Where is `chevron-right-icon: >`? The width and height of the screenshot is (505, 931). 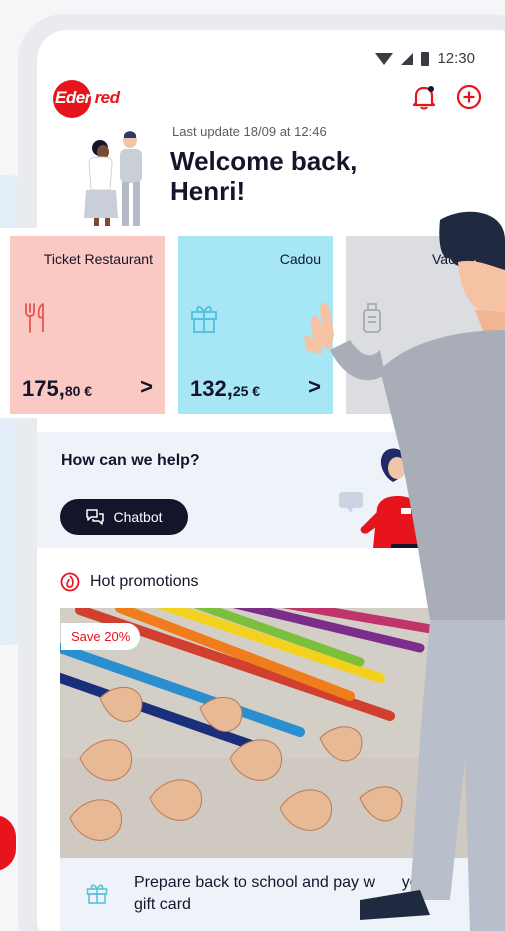
chevron-right-icon: > is located at coordinates (146, 387).